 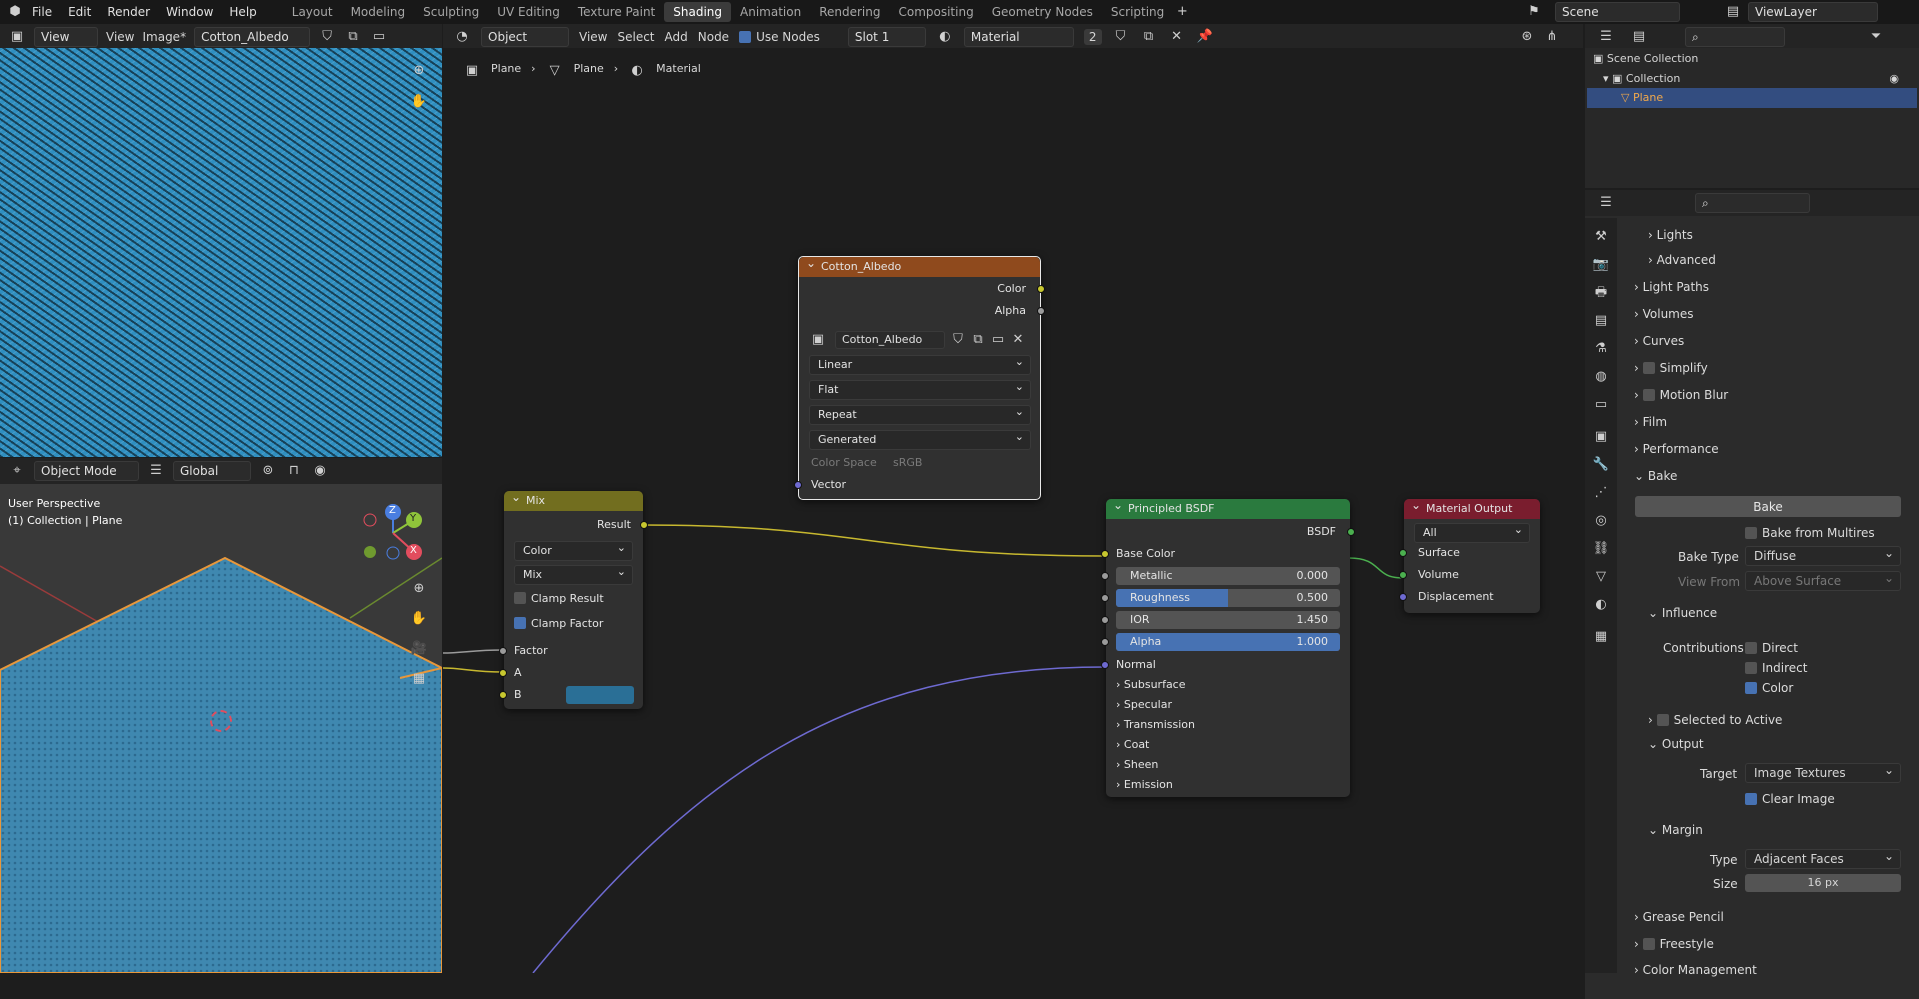 What do you see at coordinates (1752, 203) in the screenshot?
I see `properties-search-input: ⌕` at bounding box center [1752, 203].